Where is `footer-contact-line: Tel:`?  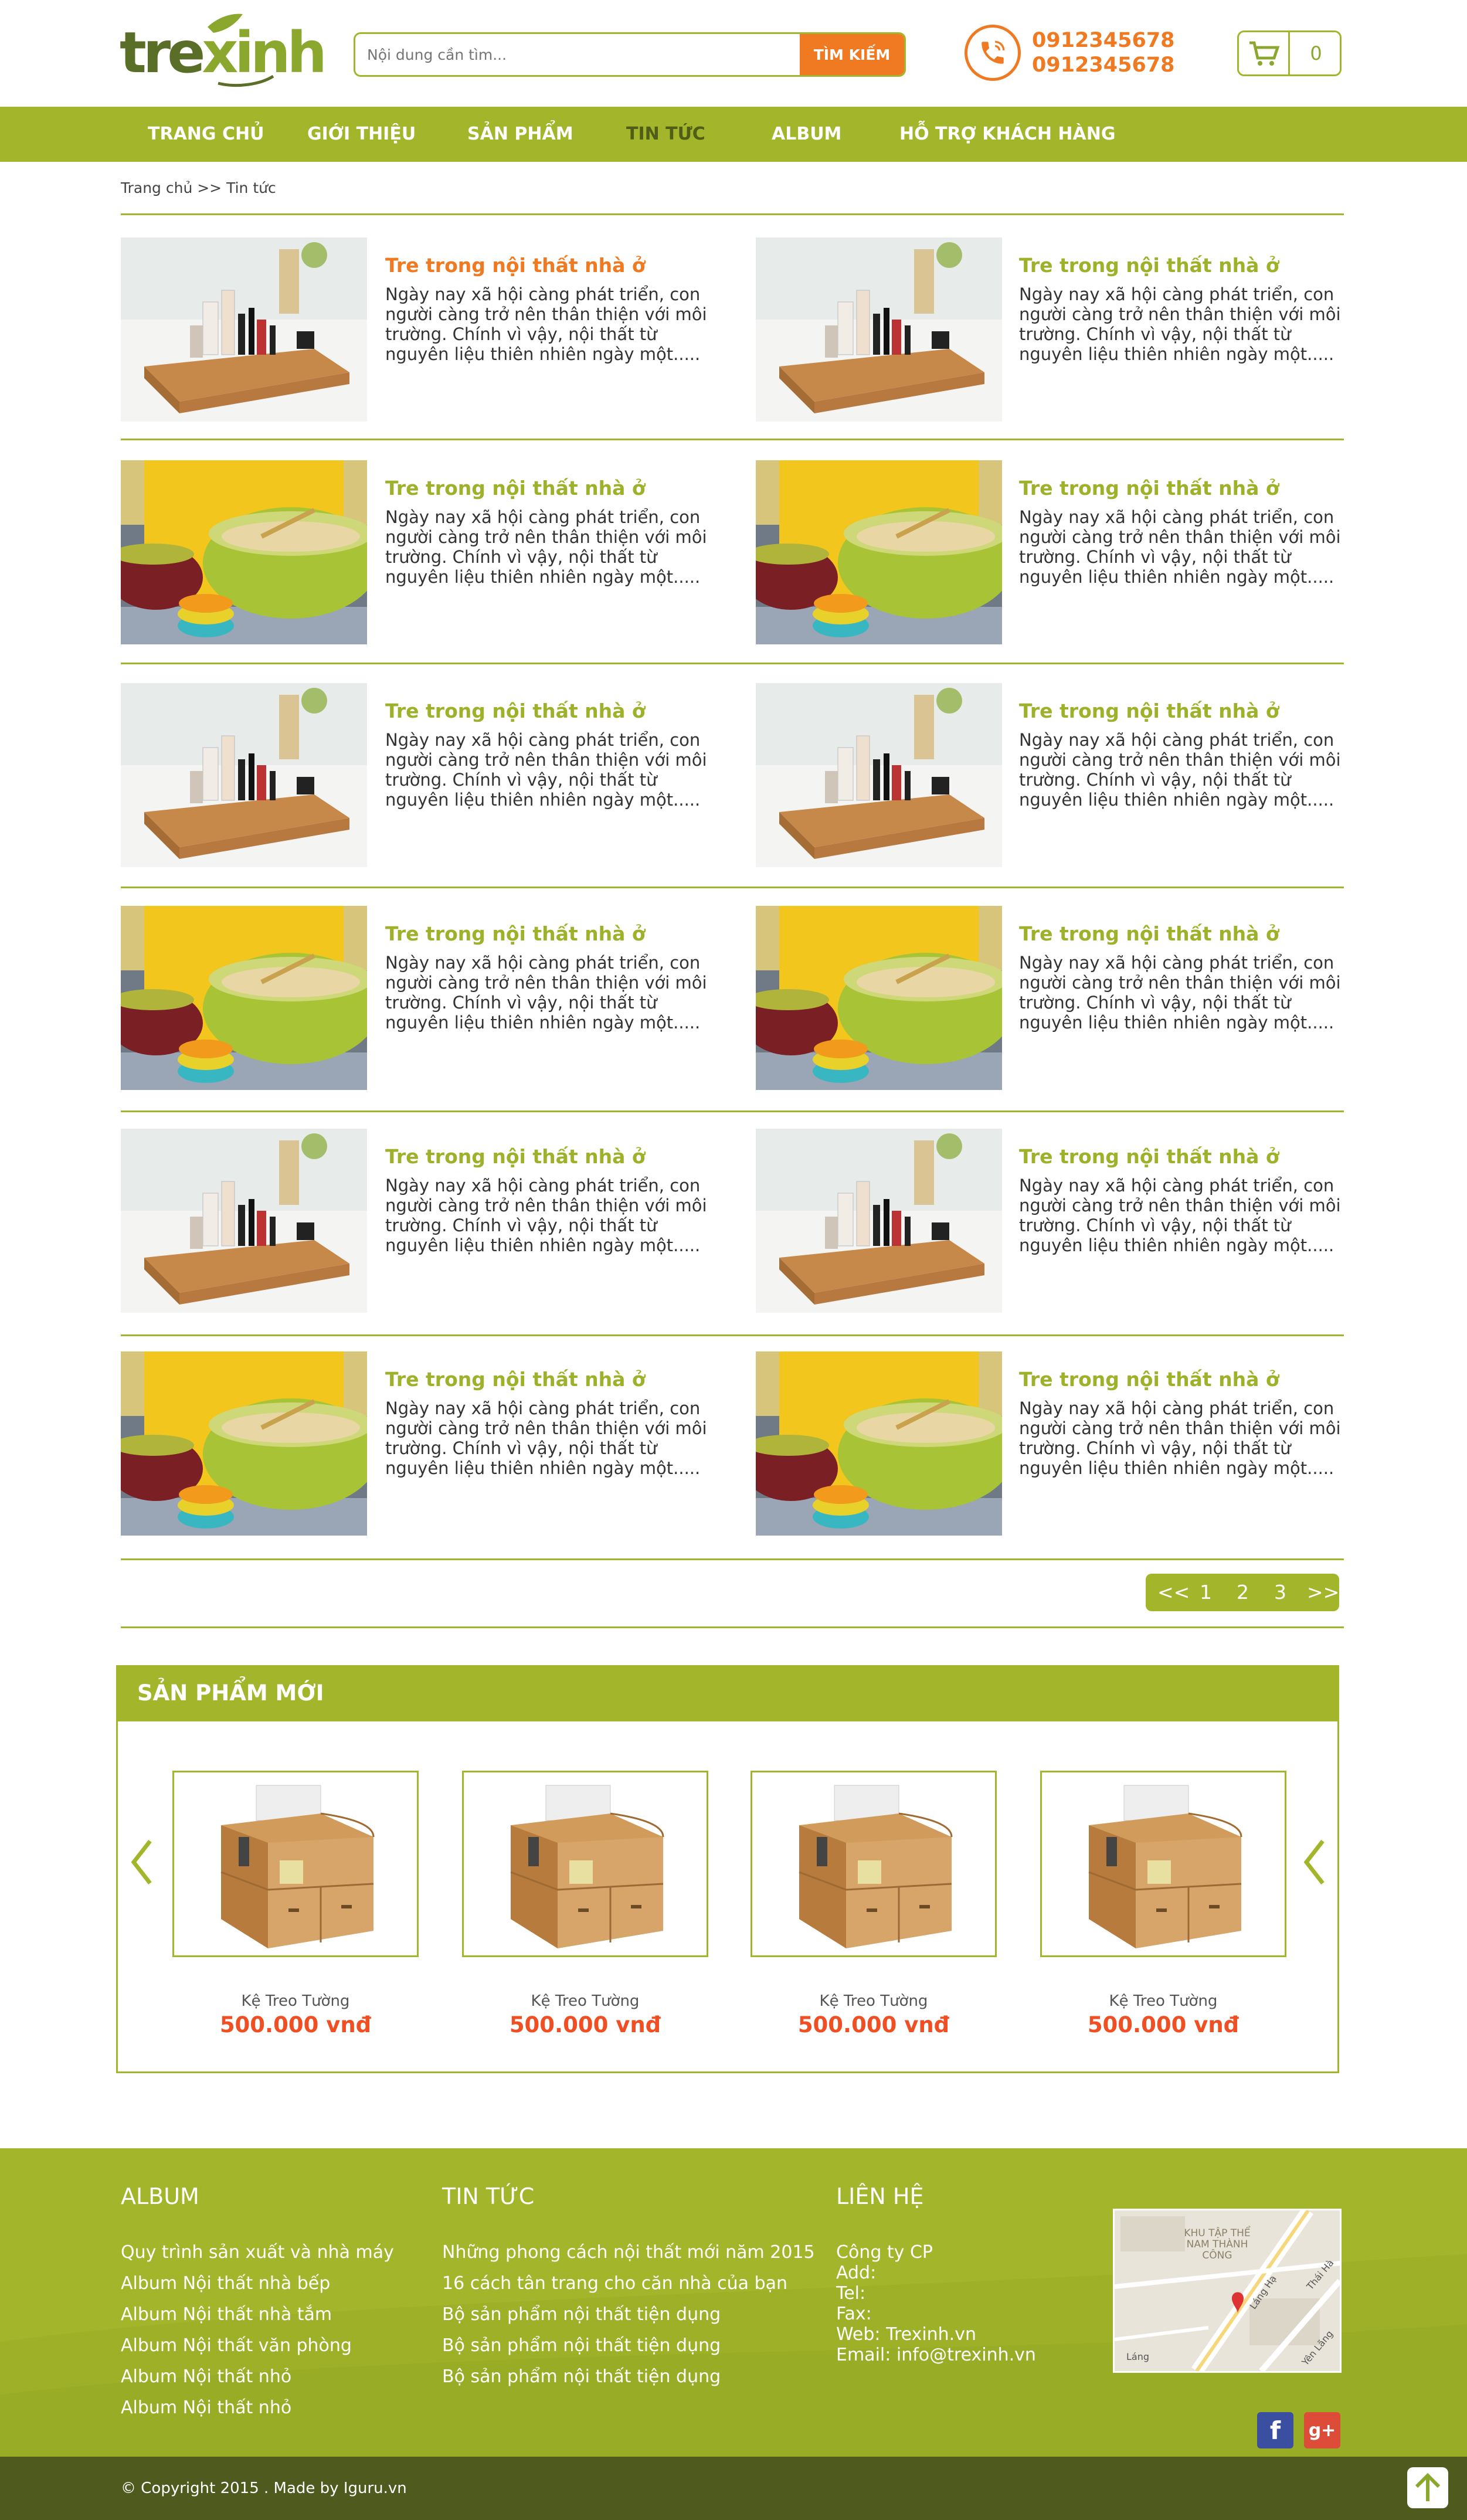 footer-contact-line: Tel: is located at coordinates (851, 2293).